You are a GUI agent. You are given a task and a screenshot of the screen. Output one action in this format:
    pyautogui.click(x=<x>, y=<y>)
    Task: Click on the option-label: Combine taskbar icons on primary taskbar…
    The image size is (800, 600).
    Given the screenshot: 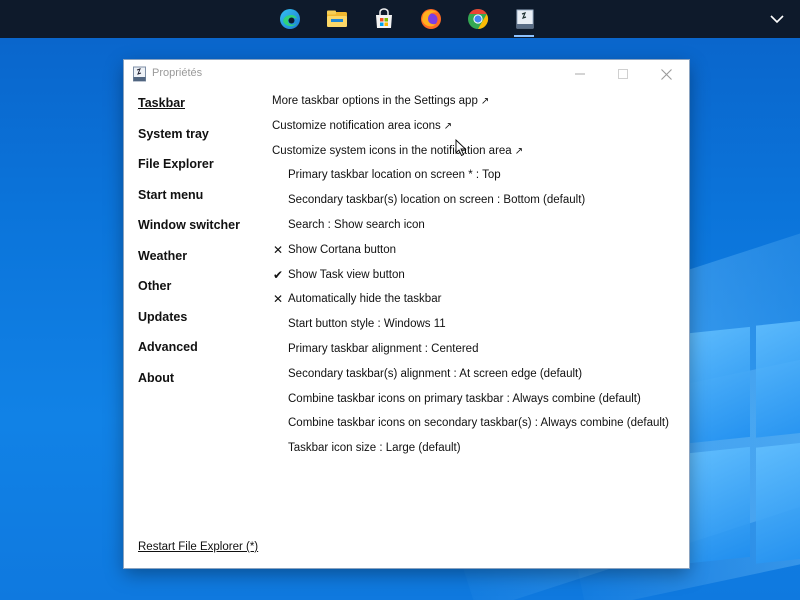 What is the action you would take?
    pyautogui.click(x=464, y=398)
    